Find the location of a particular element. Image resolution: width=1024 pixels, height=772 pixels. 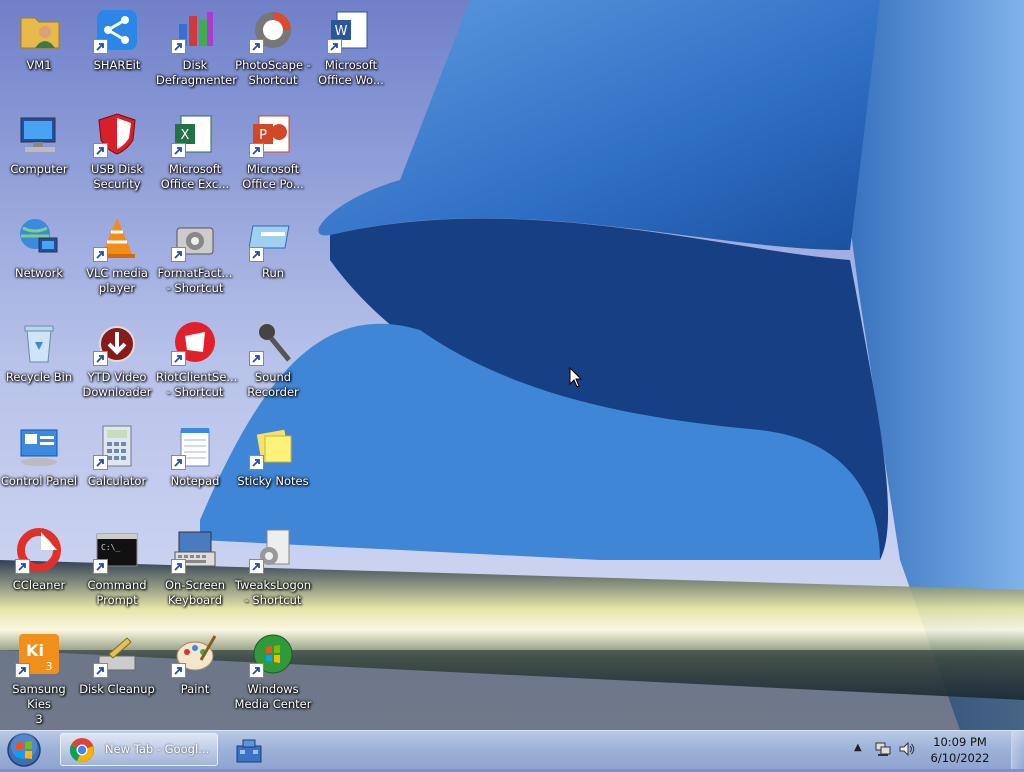

desktop-icon-label: USB Disk Security is located at coordinates (117, 176).